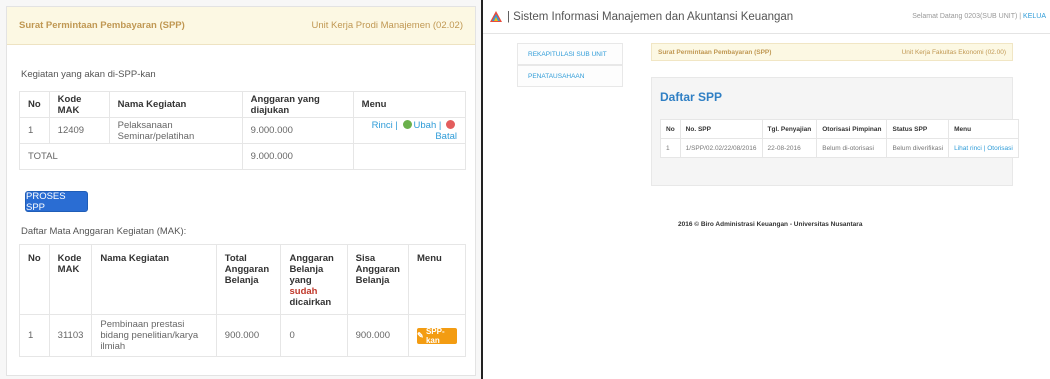 This screenshot has height=379, width=1050. I want to click on sidebar-item-penatausahaan: PENATAUSAHAAN, so click(570, 76).